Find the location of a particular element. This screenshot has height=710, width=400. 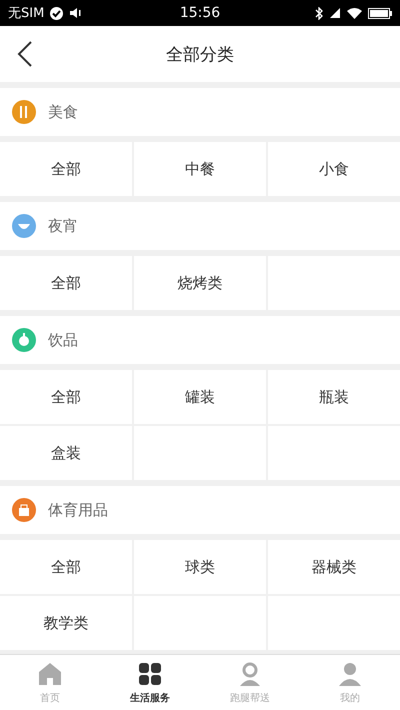

tab-bar-item: 生活服务 is located at coordinates (150, 682).